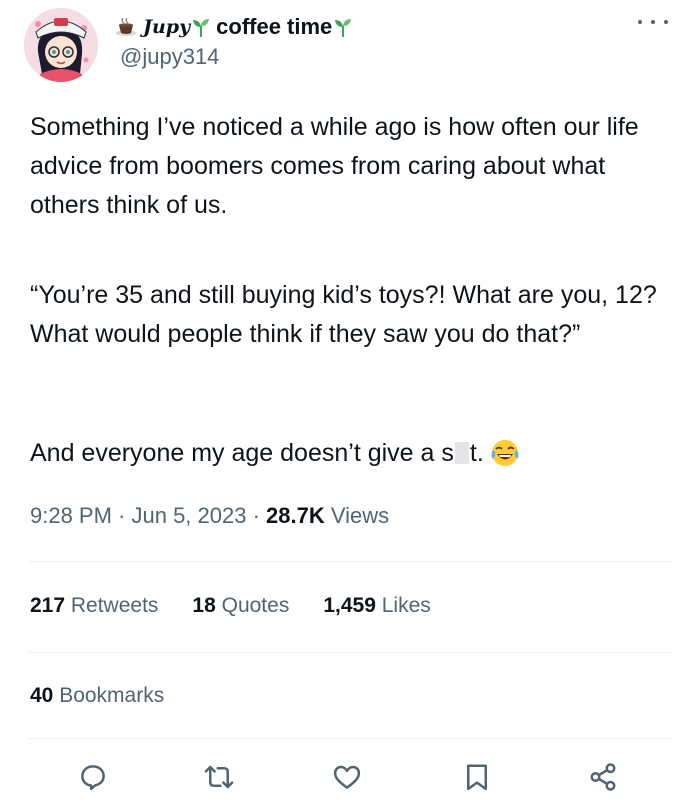 Image resolution: width=700 pixels, height=809 pixels. What do you see at coordinates (148, 515) in the screenshot?
I see `timestamp: 9:28 PM · Jun 5, 2023 ·` at bounding box center [148, 515].